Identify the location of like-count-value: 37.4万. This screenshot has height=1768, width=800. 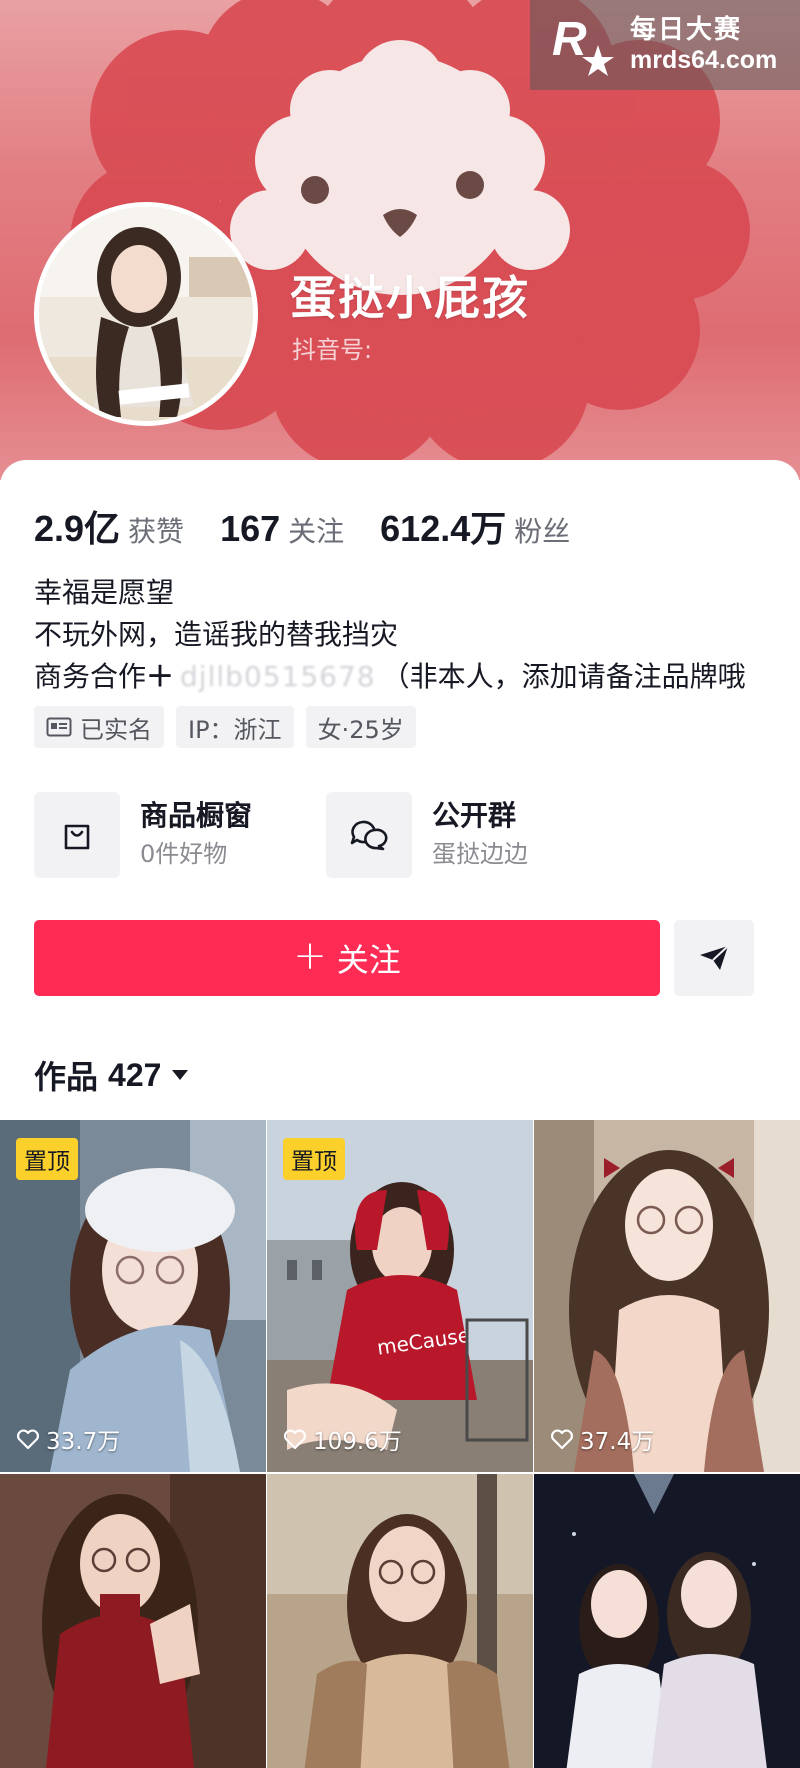
(617, 1442).